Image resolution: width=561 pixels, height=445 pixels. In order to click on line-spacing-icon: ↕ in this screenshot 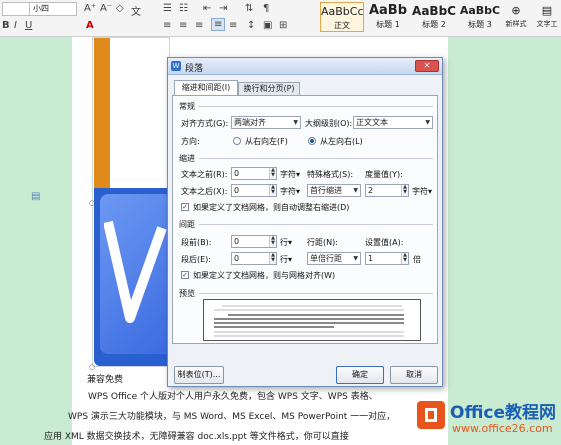, I will do `click(251, 25)`.